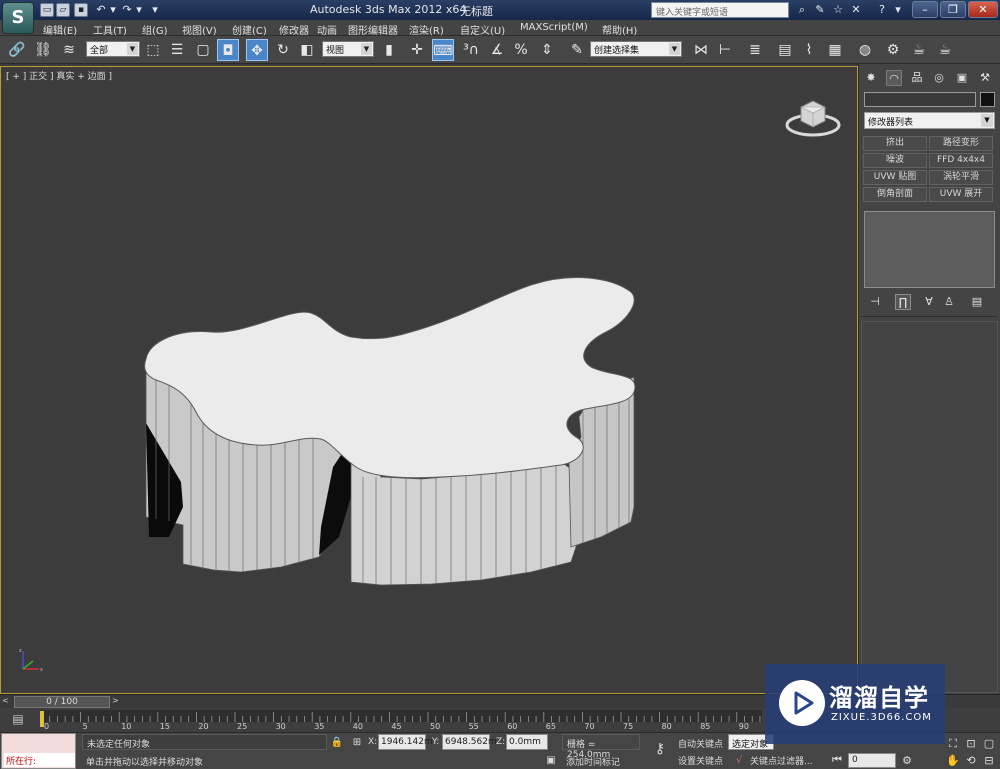 Image resolution: width=1000 pixels, height=769 pixels. Describe the element at coordinates (443, 50) in the screenshot. I see `keyboard-shortcut-override-icon: ⌨` at that location.